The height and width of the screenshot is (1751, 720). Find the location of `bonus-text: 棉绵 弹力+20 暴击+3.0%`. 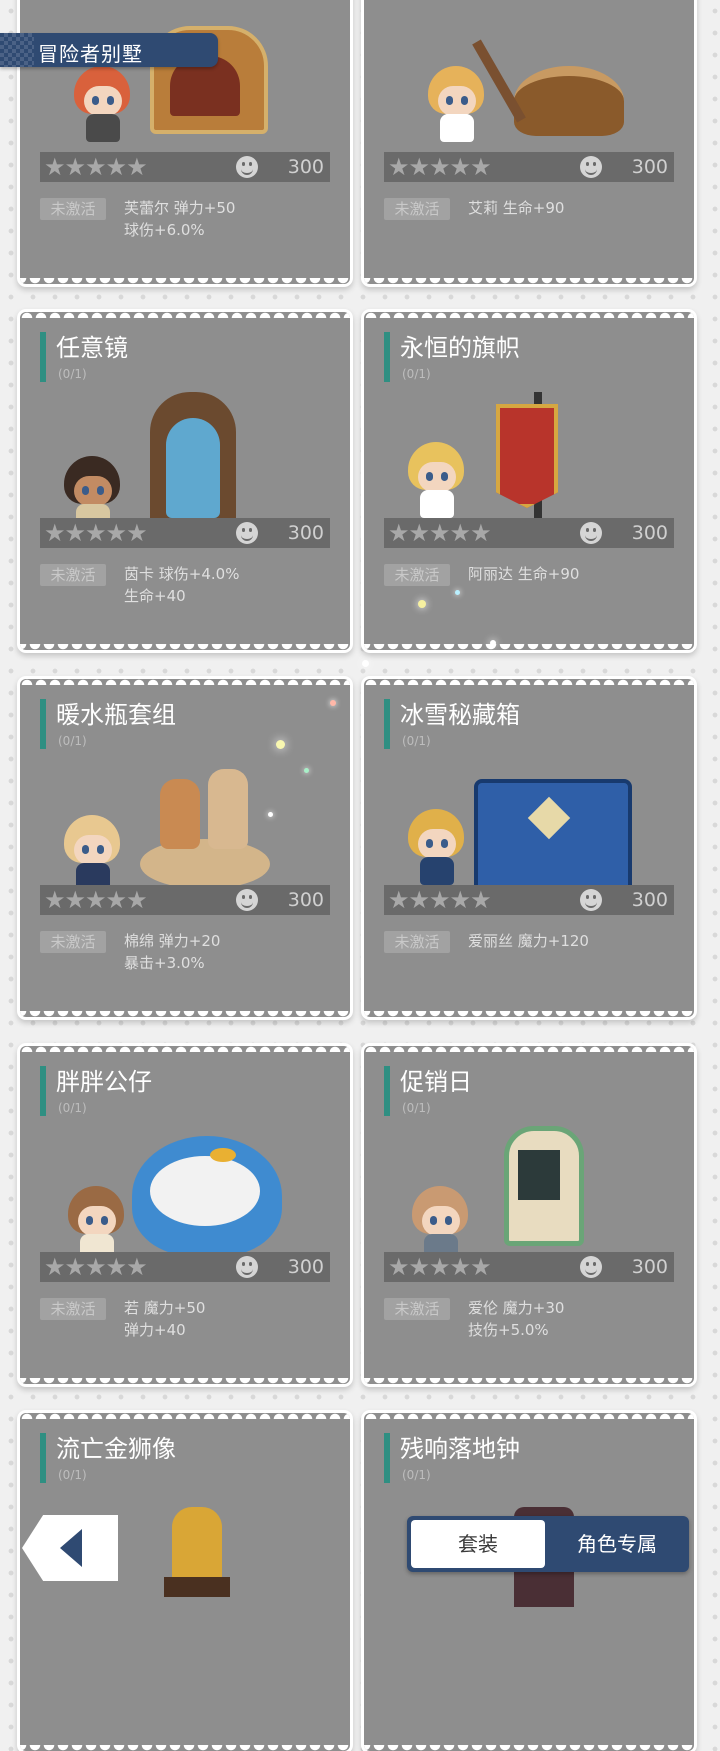

bonus-text: 棉绵 弹力+20 暴击+3.0% is located at coordinates (172, 952).